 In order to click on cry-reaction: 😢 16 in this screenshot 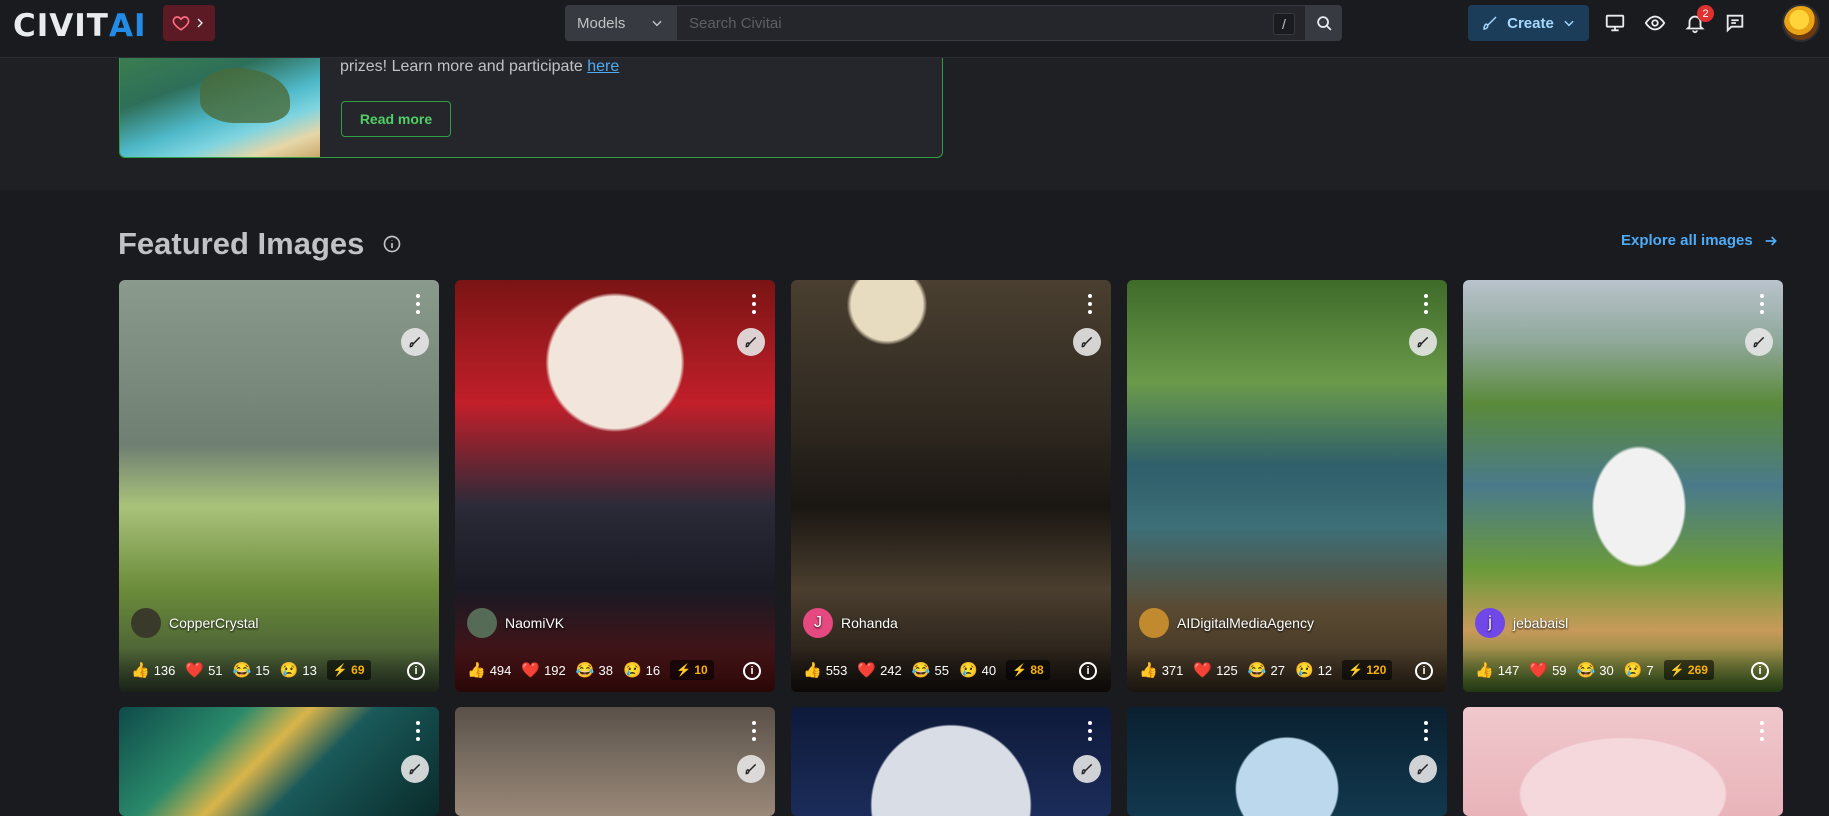, I will do `click(641, 670)`.